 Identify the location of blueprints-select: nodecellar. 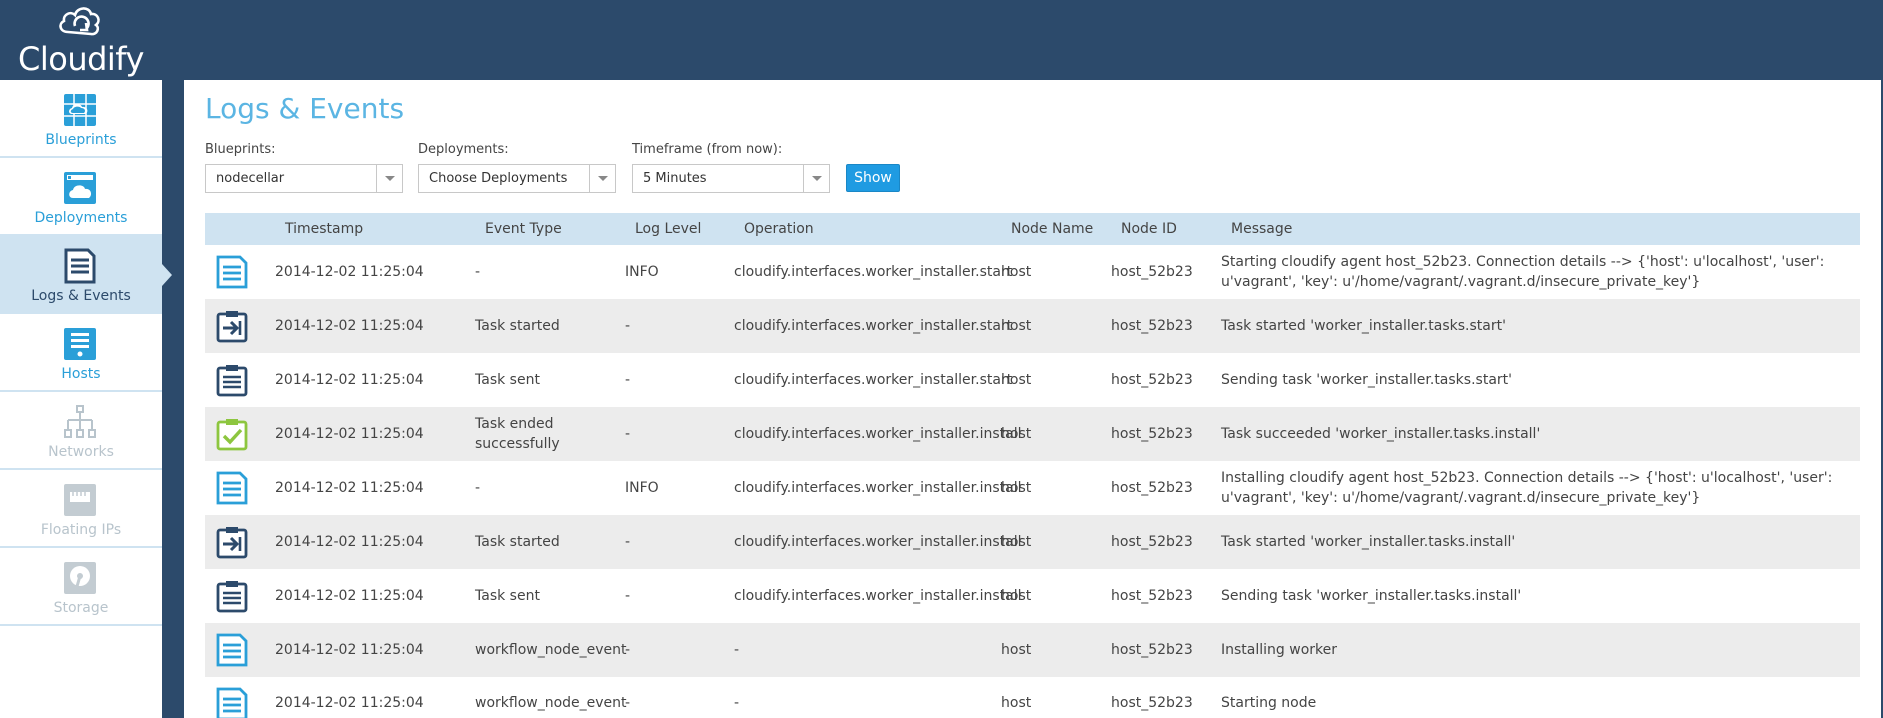
(304, 178).